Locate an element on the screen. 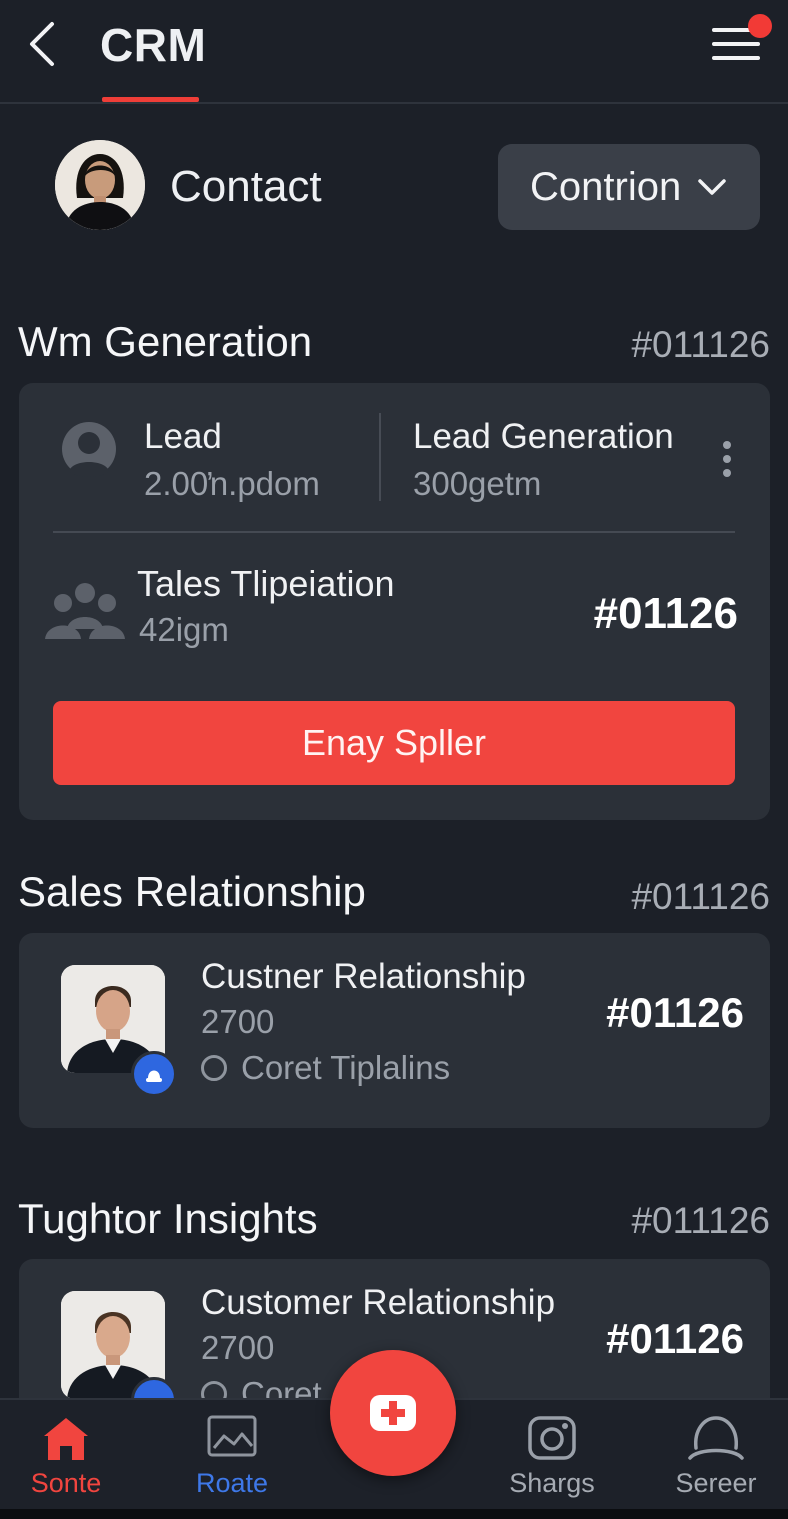 The height and width of the screenshot is (1519, 788). active-tab-indicator is located at coordinates (150, 99).